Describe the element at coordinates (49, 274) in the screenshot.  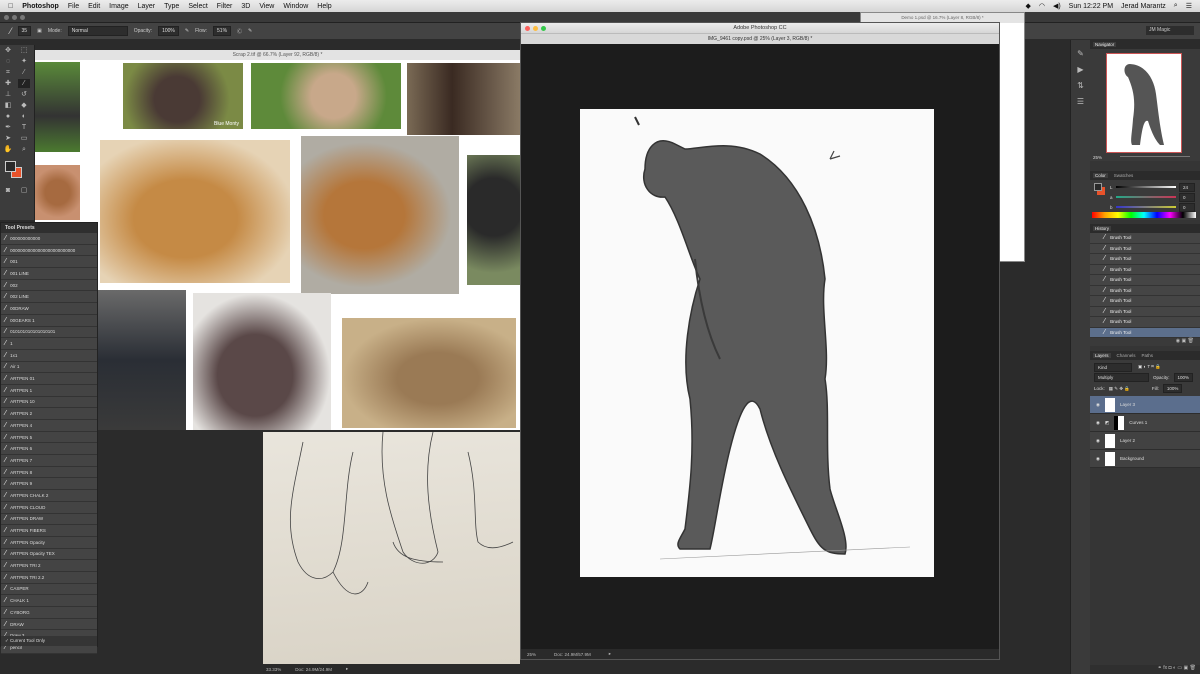
I see `tool-preset-item: ⁄ 001 LINE` at that location.